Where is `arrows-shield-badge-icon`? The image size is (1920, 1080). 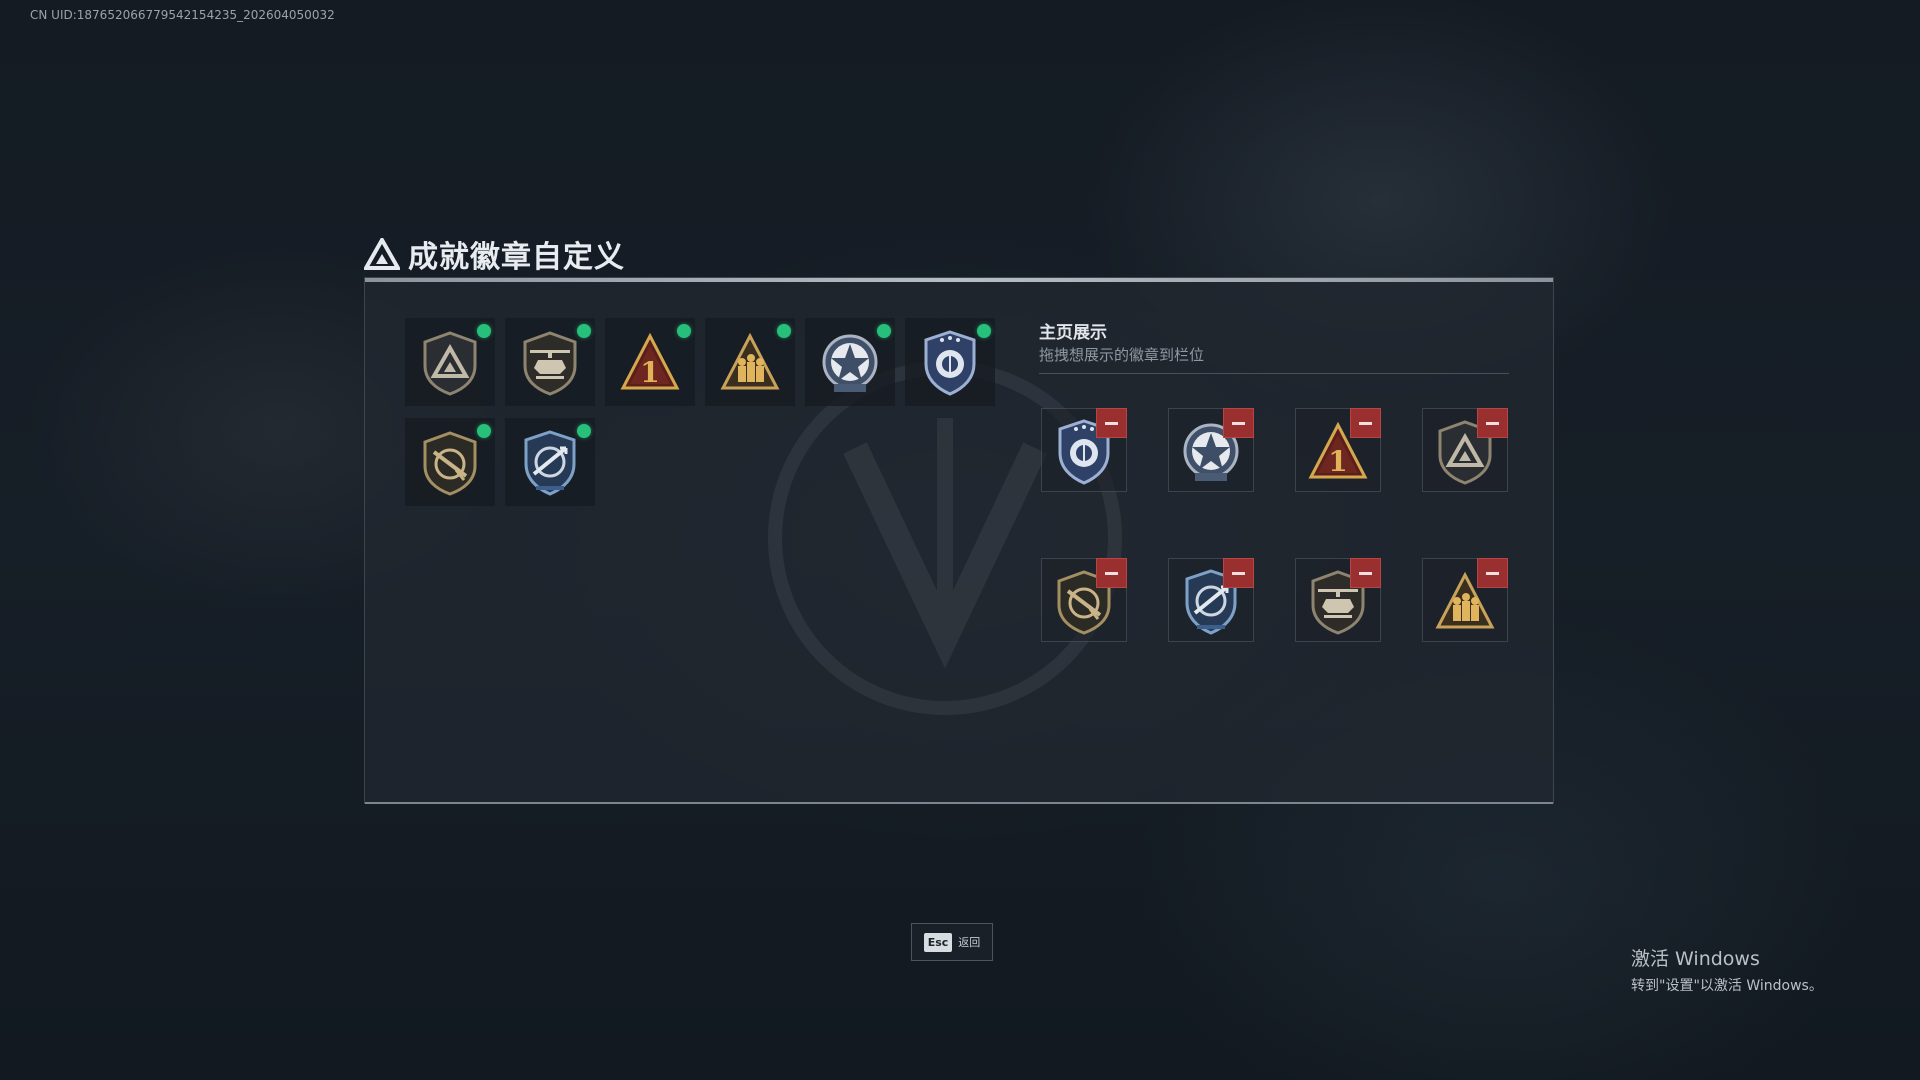
arrows-shield-badge-icon is located at coordinates (550, 463).